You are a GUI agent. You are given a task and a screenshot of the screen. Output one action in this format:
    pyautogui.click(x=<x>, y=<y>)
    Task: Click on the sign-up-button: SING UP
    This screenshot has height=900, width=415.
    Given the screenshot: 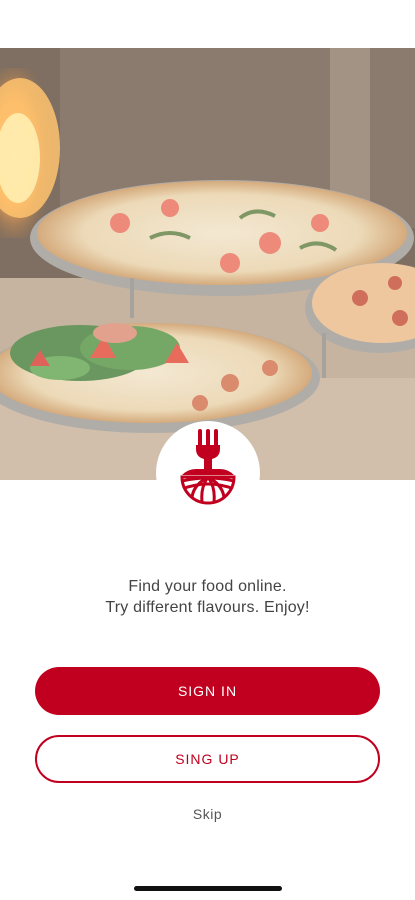 What is the action you would take?
    pyautogui.click(x=207, y=759)
    